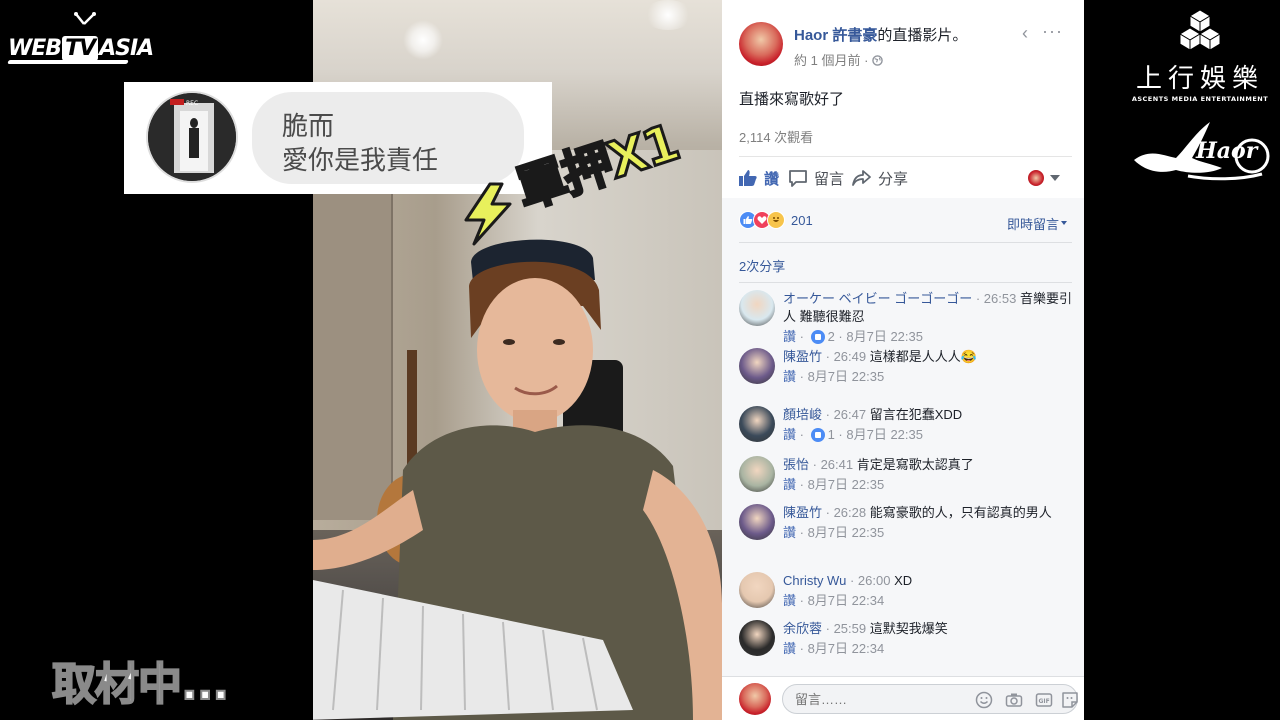  What do you see at coordinates (1000, 298) in the screenshot?
I see `video-timestamp-link: 26:53` at bounding box center [1000, 298].